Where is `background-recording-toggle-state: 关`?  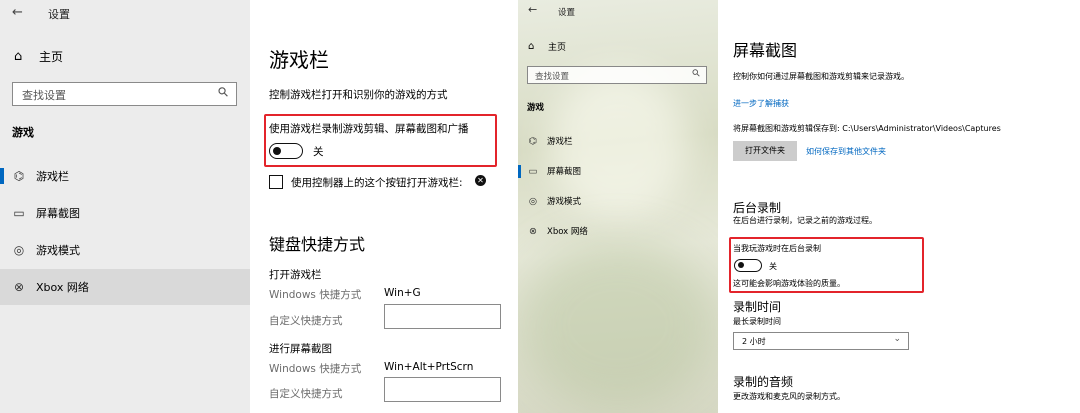 background-recording-toggle-state: 关 is located at coordinates (773, 266).